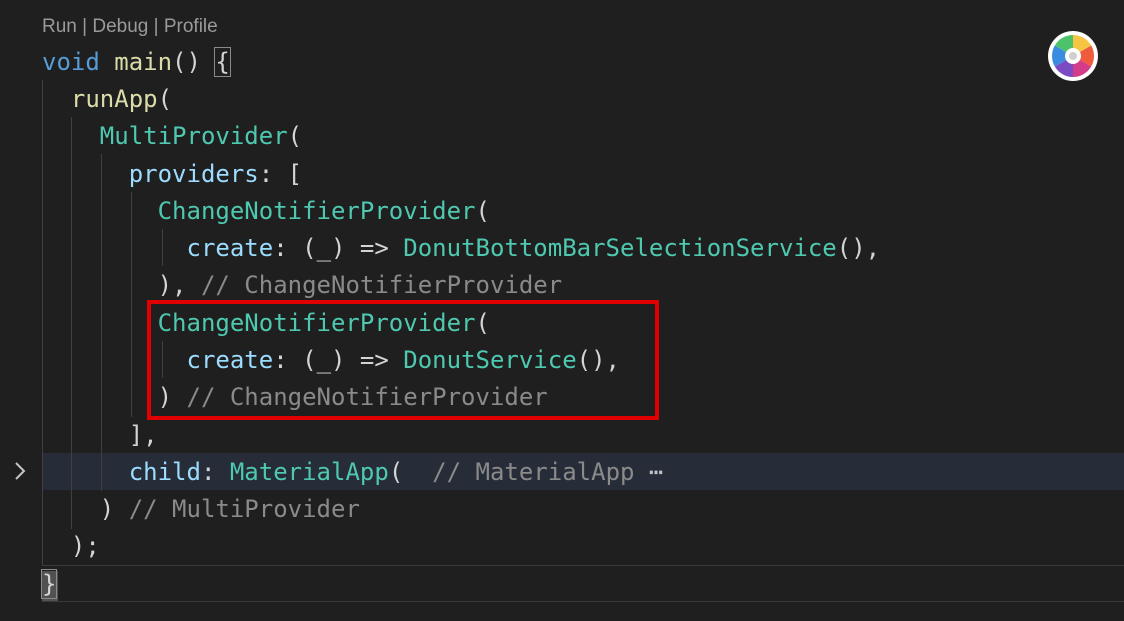 The height and width of the screenshot is (621, 1124). I want to click on function-name: runApp, so click(114, 99).